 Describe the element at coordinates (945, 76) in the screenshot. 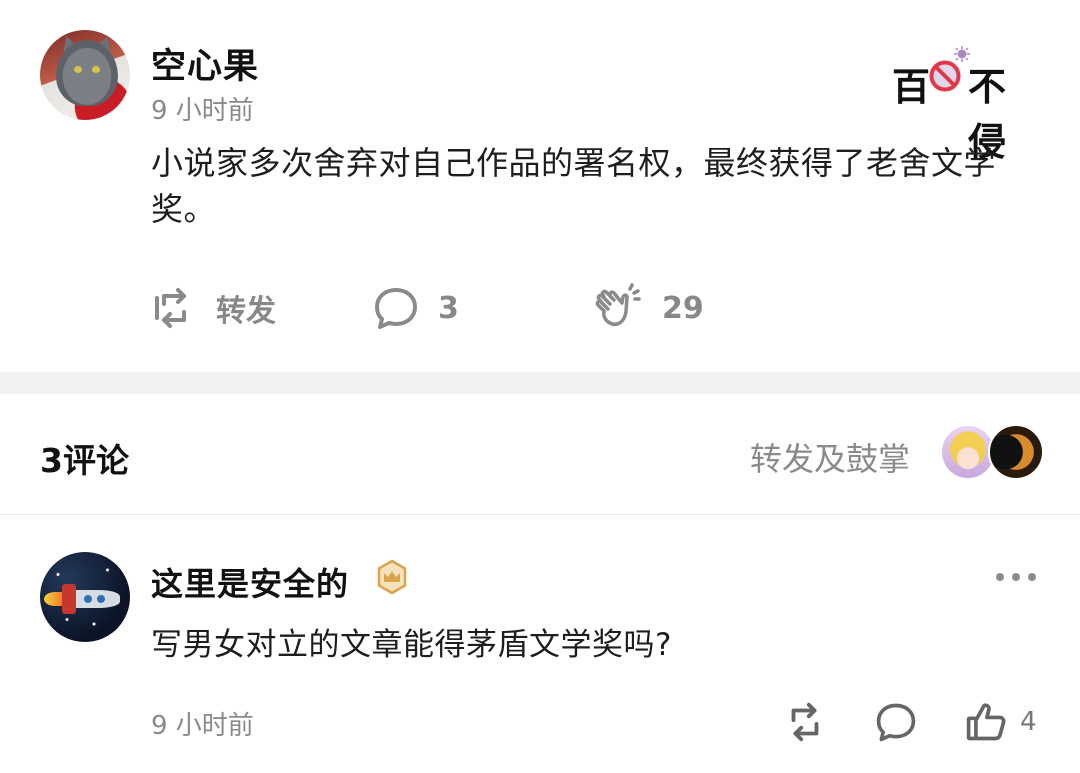

I see `ban-virus-icon` at that location.